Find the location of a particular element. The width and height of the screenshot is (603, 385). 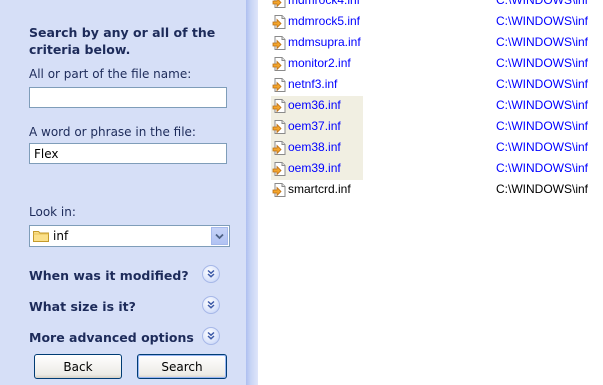

pane-divider is located at coordinates (252, 192).